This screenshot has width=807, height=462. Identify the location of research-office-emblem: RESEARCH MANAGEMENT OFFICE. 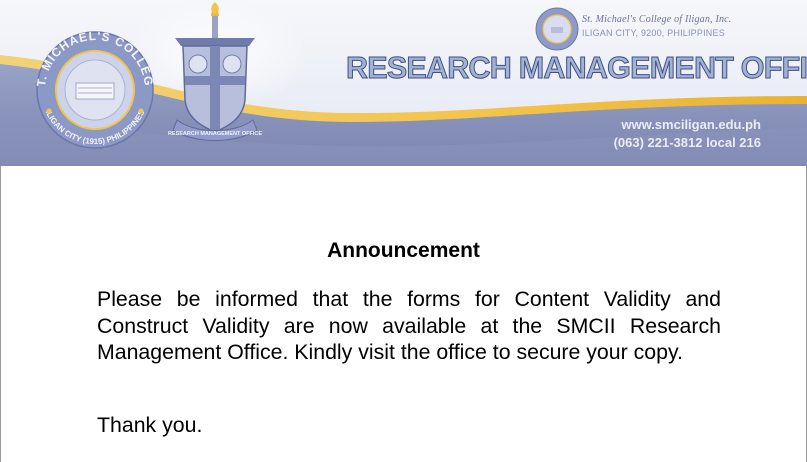
(215, 71).